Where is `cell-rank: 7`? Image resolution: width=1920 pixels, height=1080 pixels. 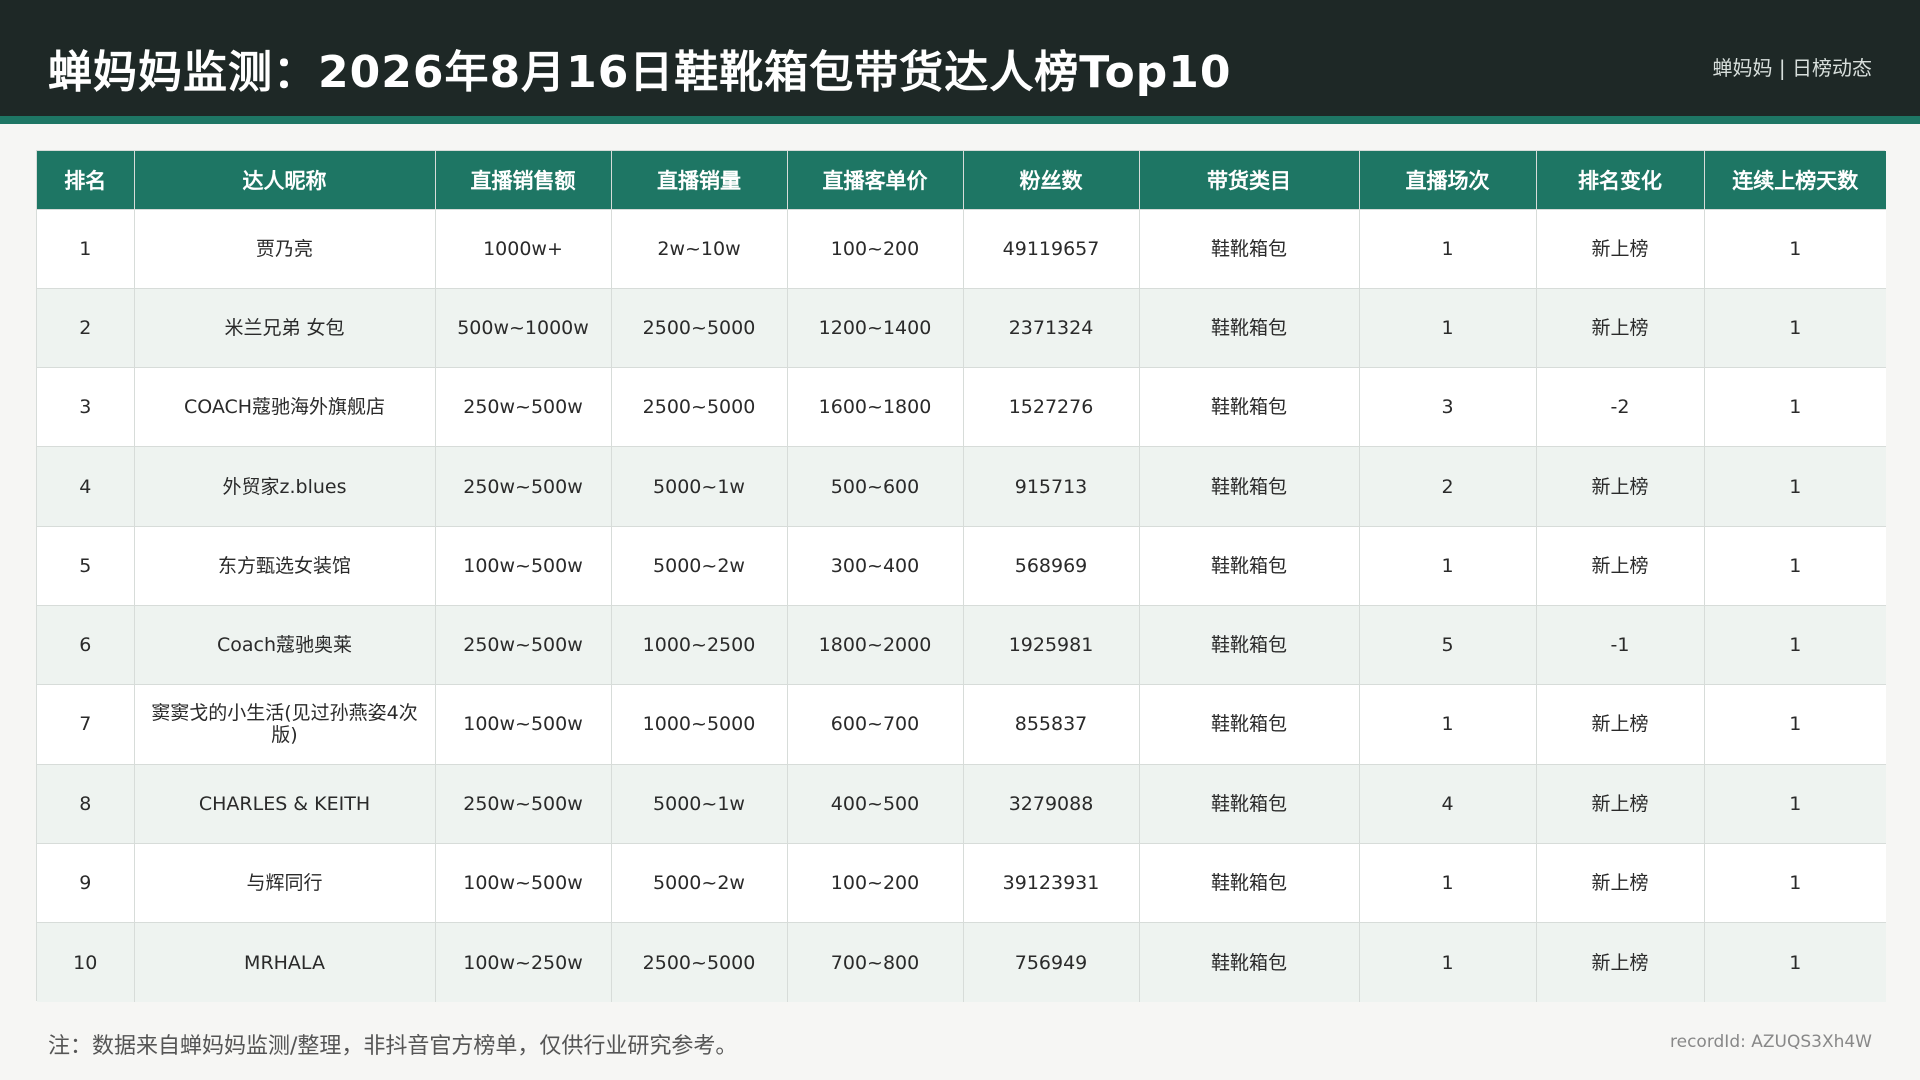
cell-rank: 7 is located at coordinates (86, 724).